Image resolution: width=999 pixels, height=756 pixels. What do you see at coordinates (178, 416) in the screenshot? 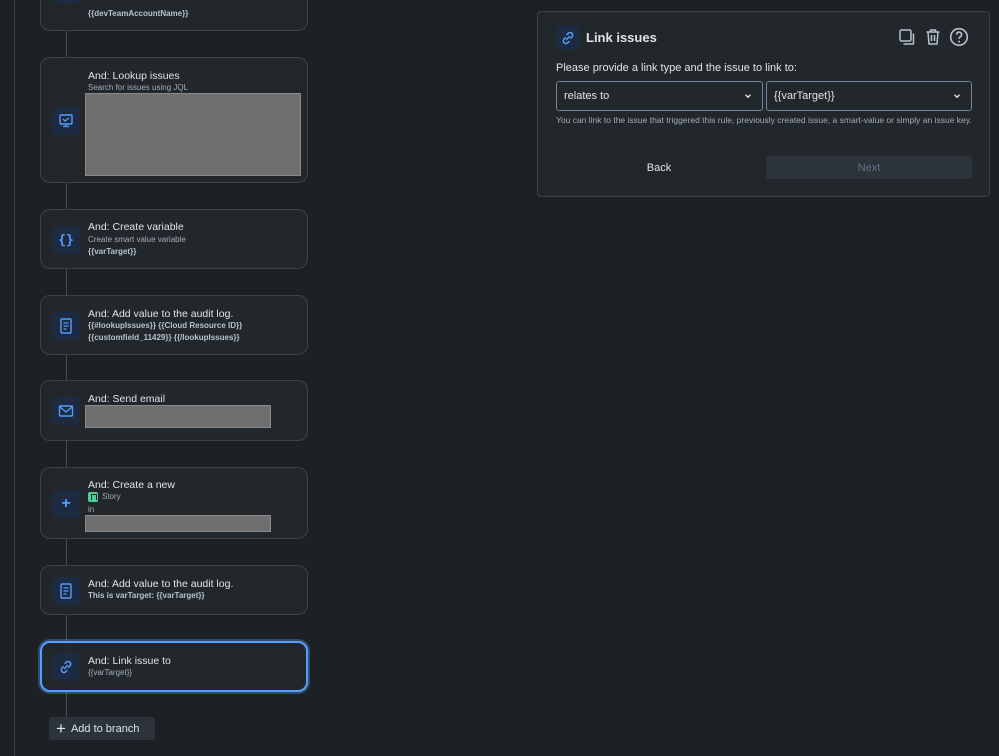
I see `redacted-email` at bounding box center [178, 416].